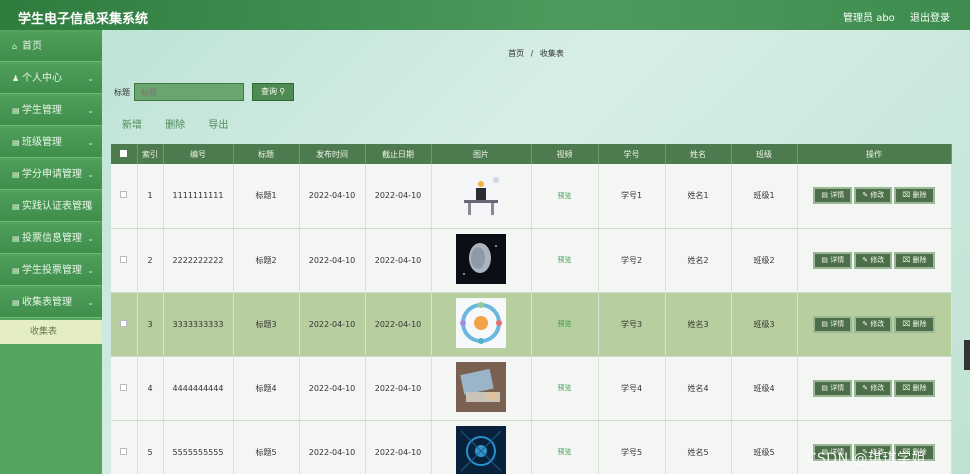 The width and height of the screenshot is (970, 474). What do you see at coordinates (32, 46) in the screenshot?
I see `sidebar-item-label: 首页` at bounding box center [32, 46].